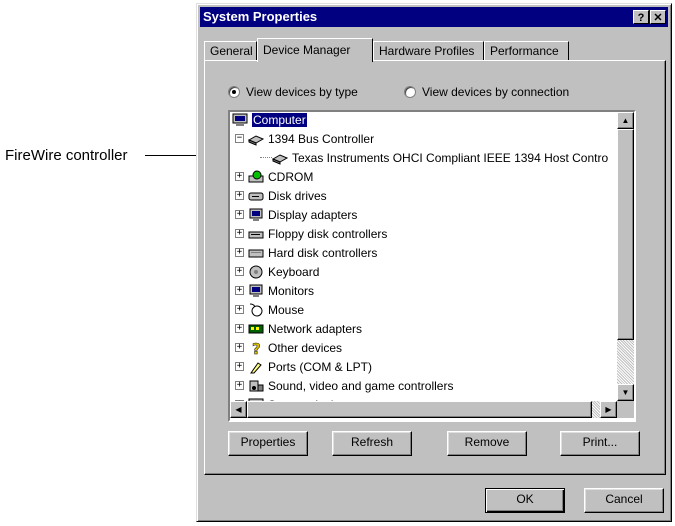  I want to click on radio-view-by-connection: View devices by connection, so click(486, 92).